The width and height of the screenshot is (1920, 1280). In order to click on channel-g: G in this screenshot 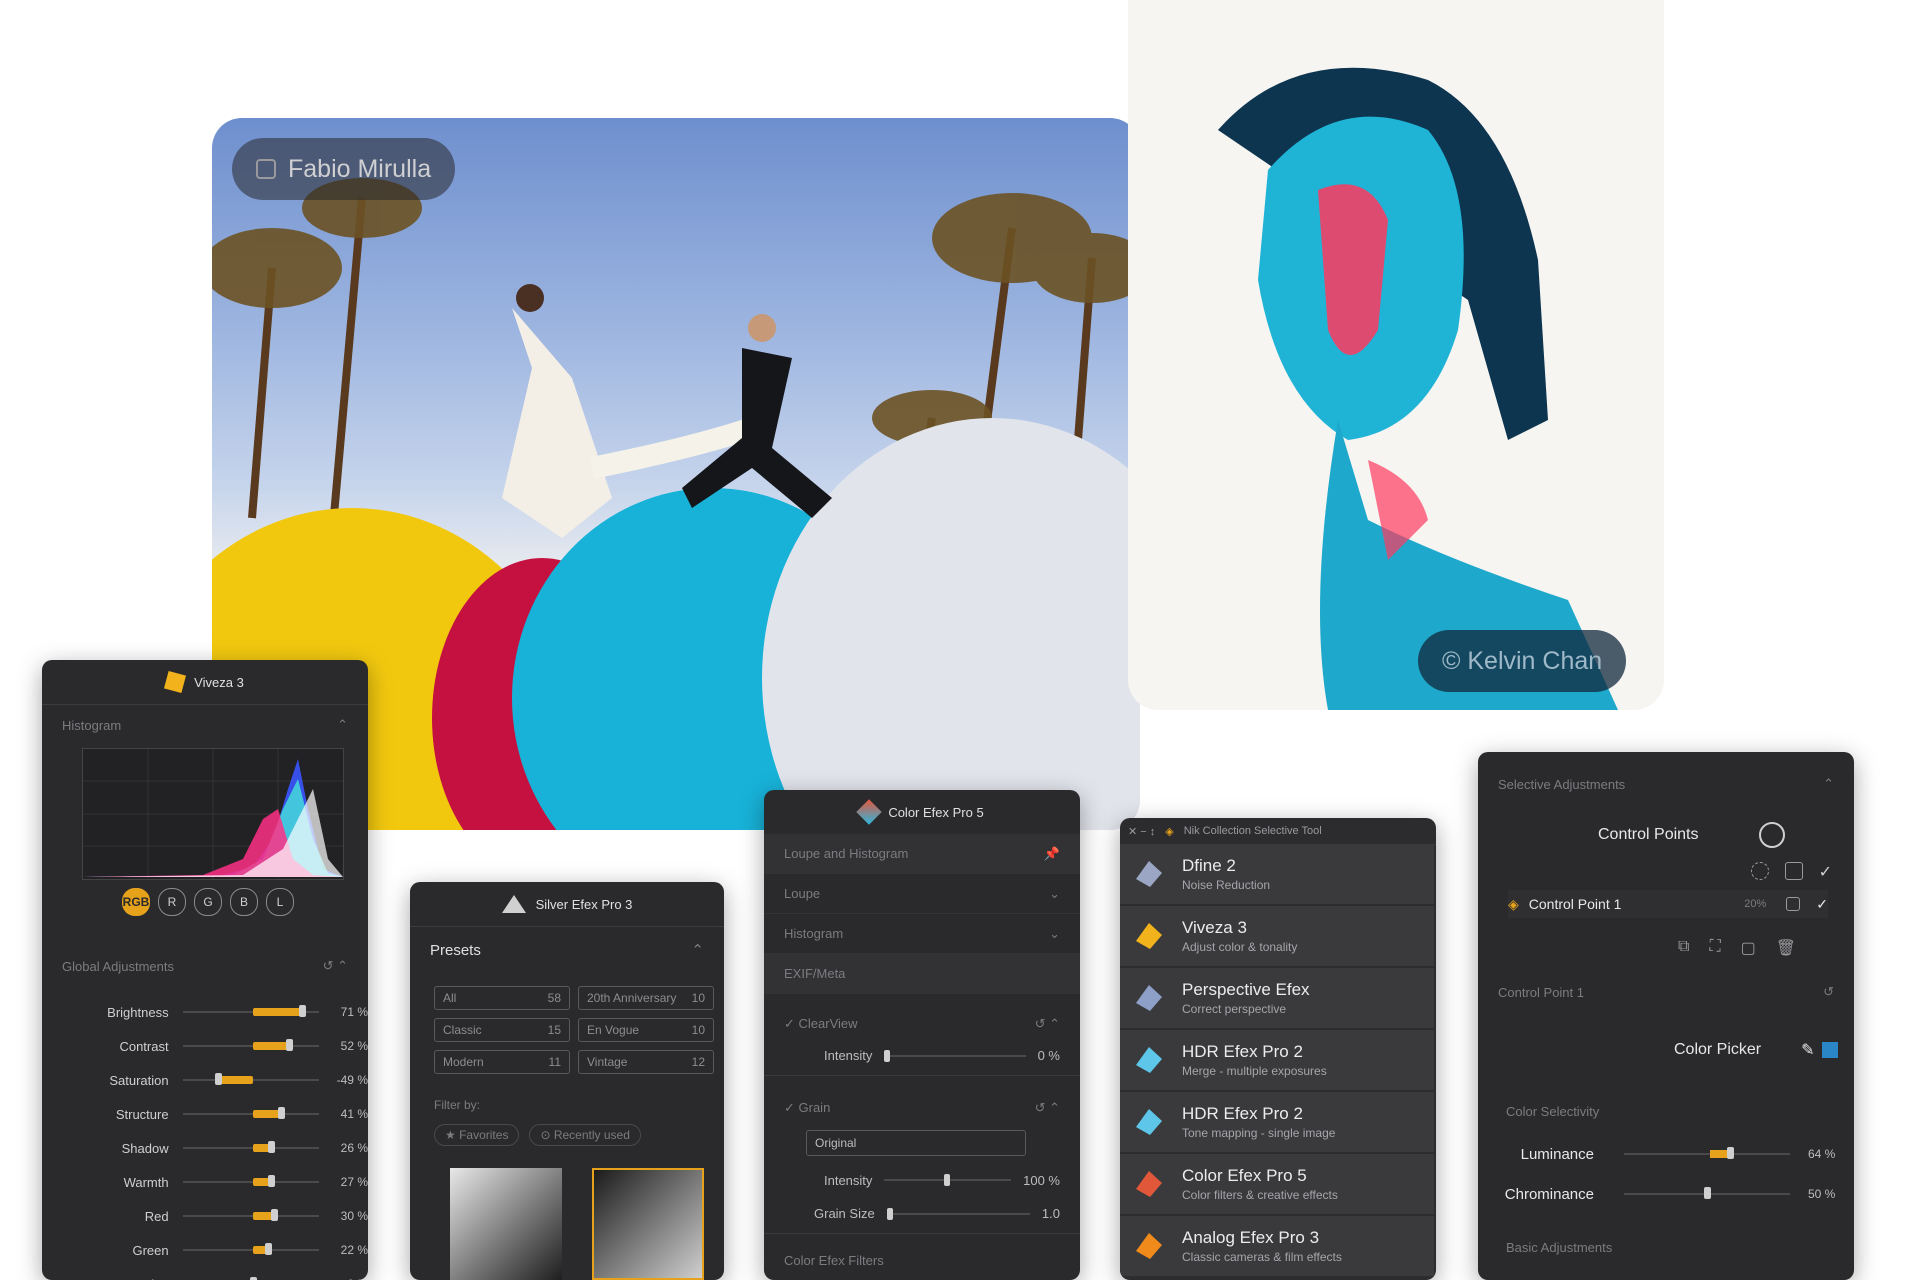, I will do `click(208, 902)`.